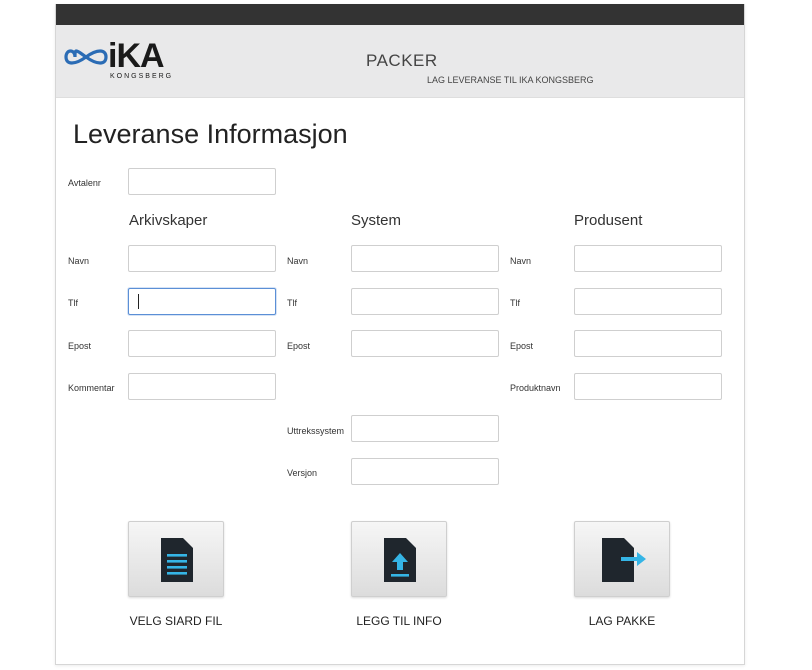  Describe the element at coordinates (79, 261) in the screenshot. I see `archive-creator-name-label: Navn` at that location.